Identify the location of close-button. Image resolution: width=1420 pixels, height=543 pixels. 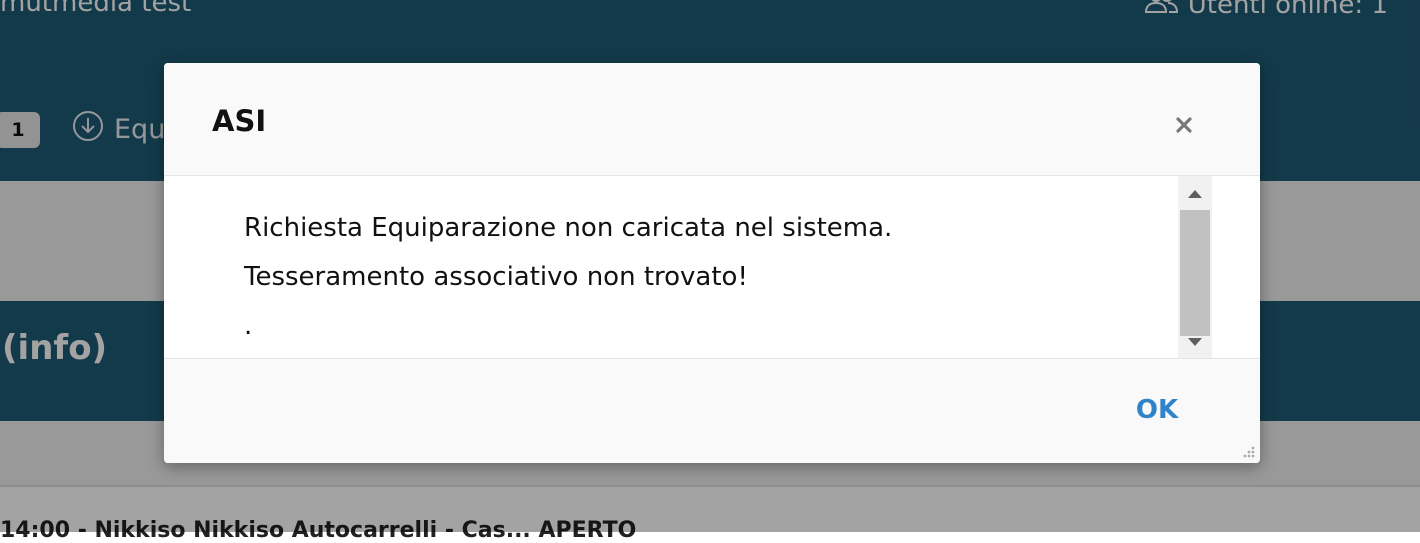
(1184, 127).